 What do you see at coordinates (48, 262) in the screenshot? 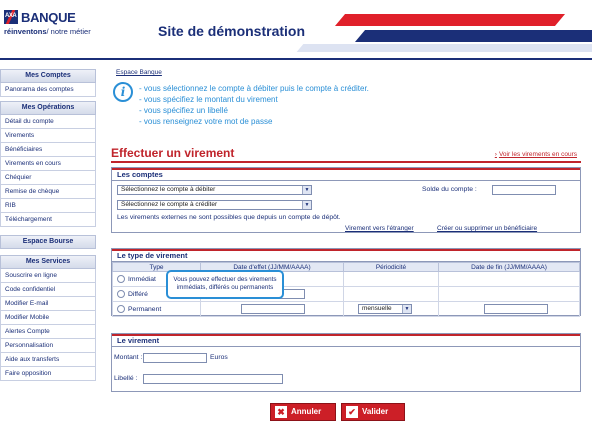
I see `sidebar-heading: Mes Services` at bounding box center [48, 262].